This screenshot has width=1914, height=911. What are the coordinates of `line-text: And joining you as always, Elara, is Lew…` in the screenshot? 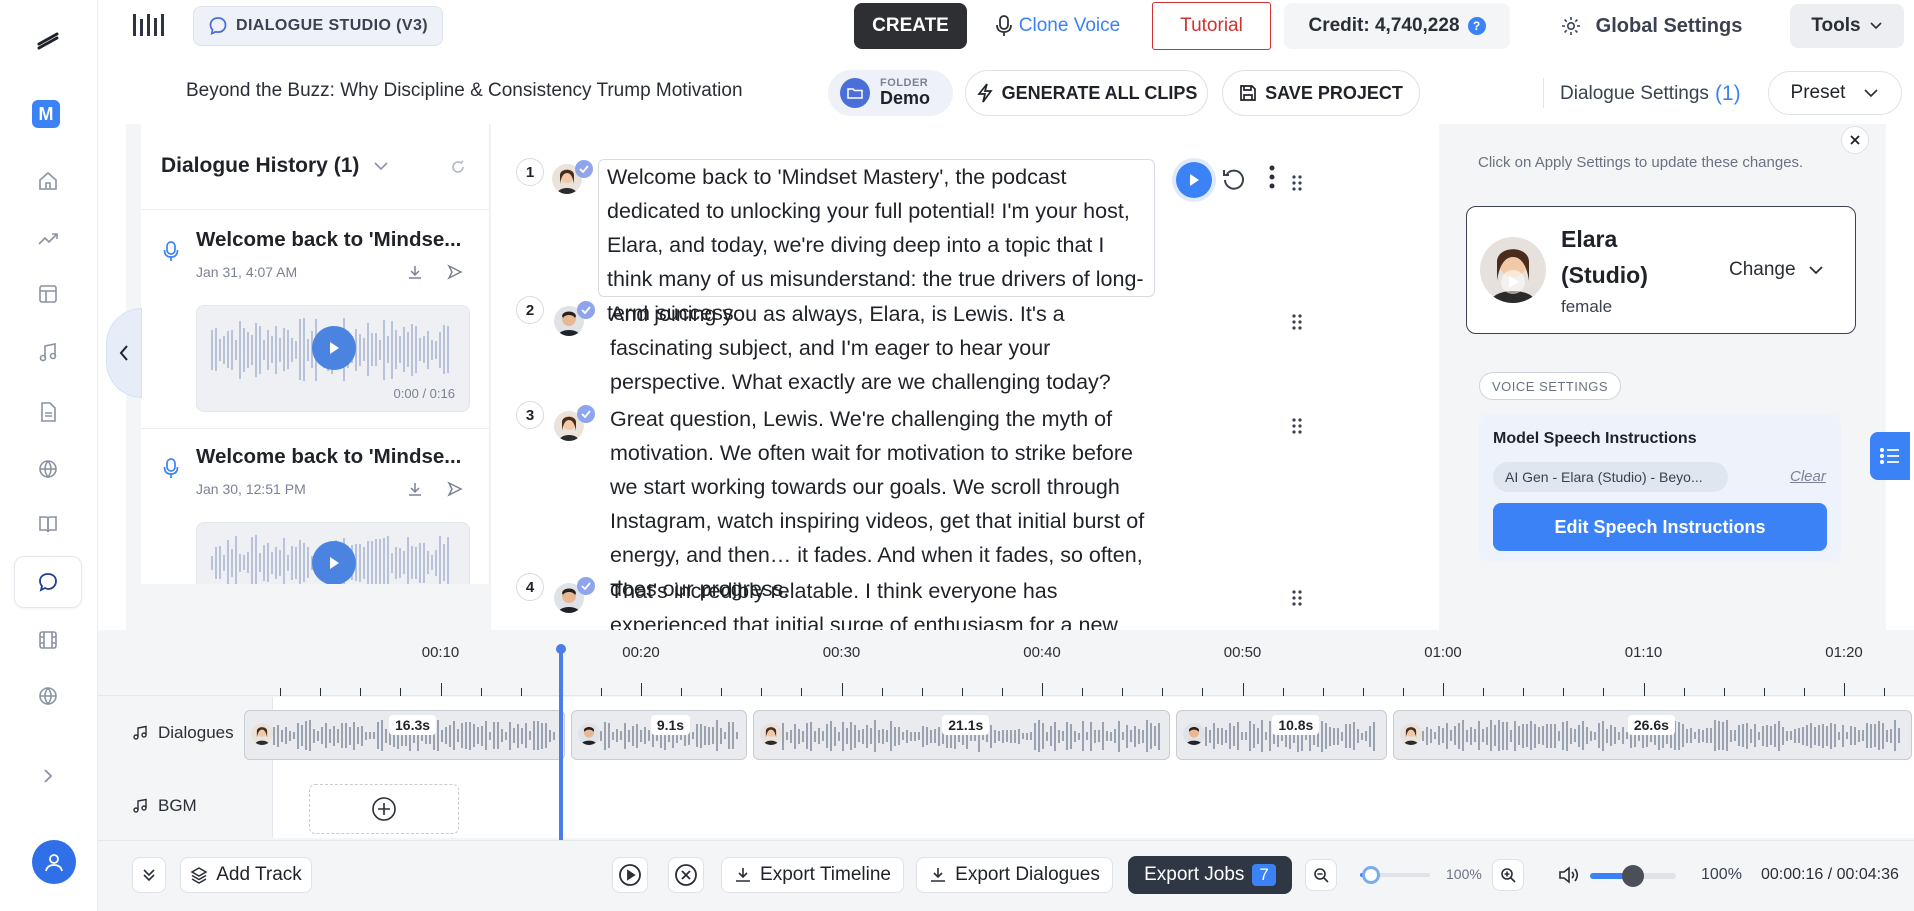 It's located at (880, 348).